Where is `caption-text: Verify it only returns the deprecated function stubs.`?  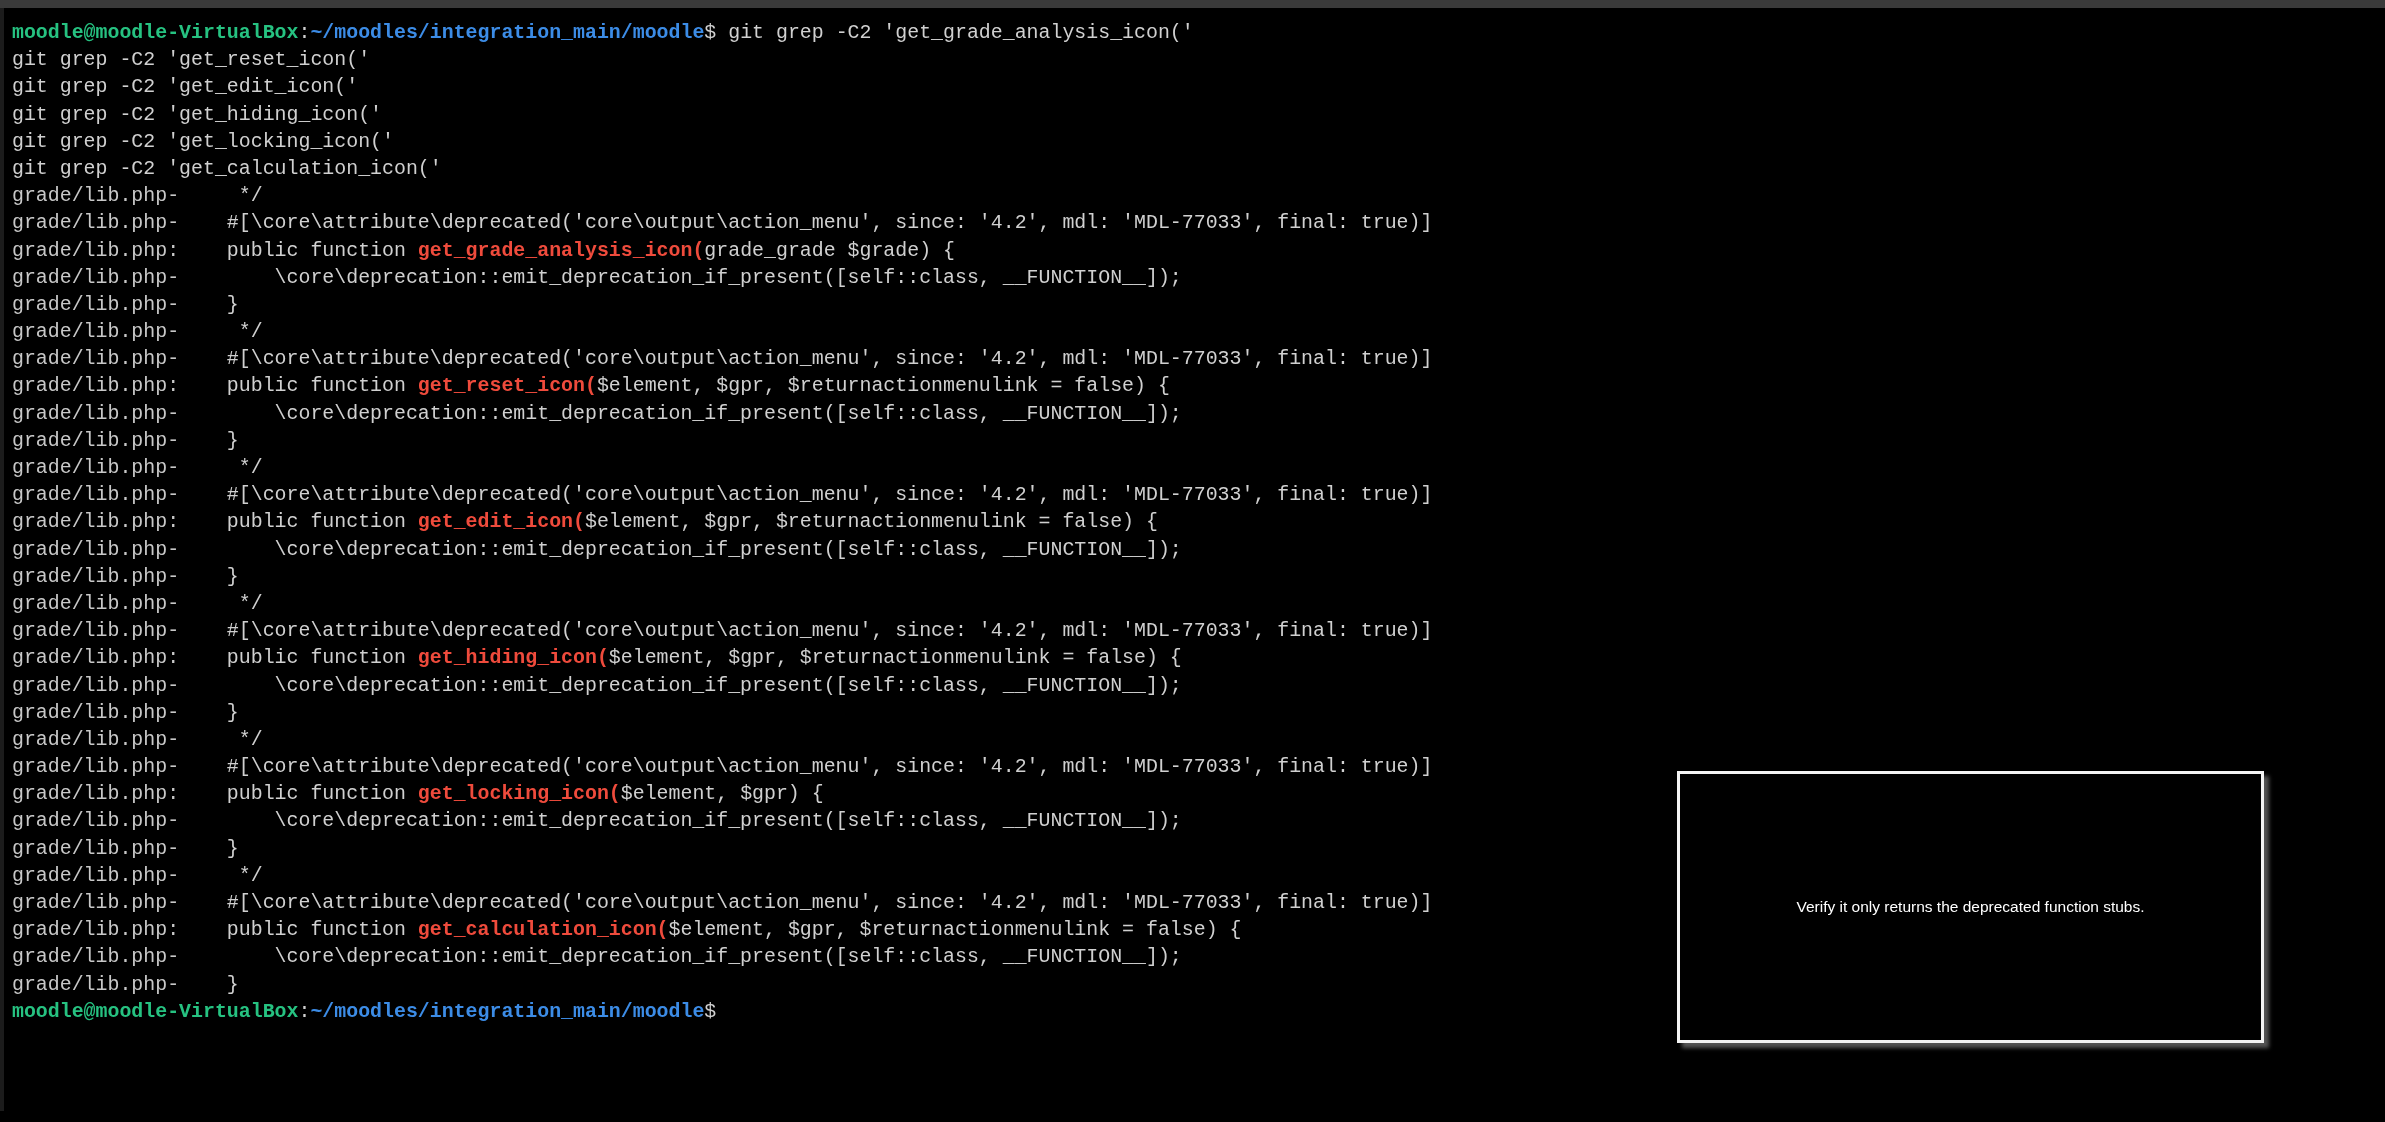 caption-text: Verify it only returns the deprecated function stubs. is located at coordinates (1970, 907).